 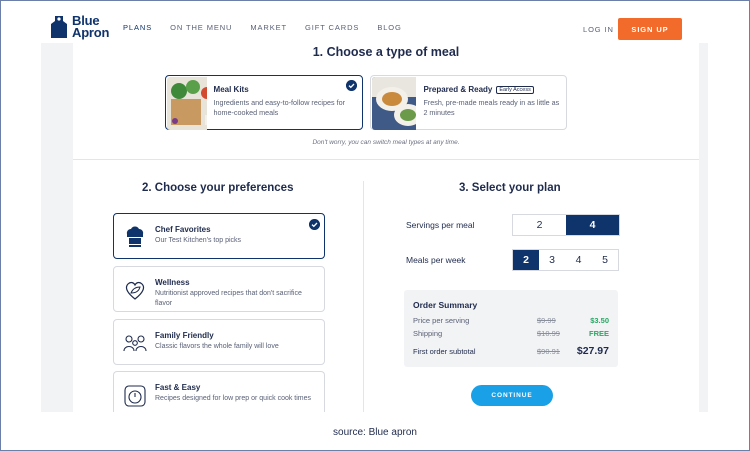 What do you see at coordinates (444, 351) in the screenshot?
I see `row-label: First order subtotal` at bounding box center [444, 351].